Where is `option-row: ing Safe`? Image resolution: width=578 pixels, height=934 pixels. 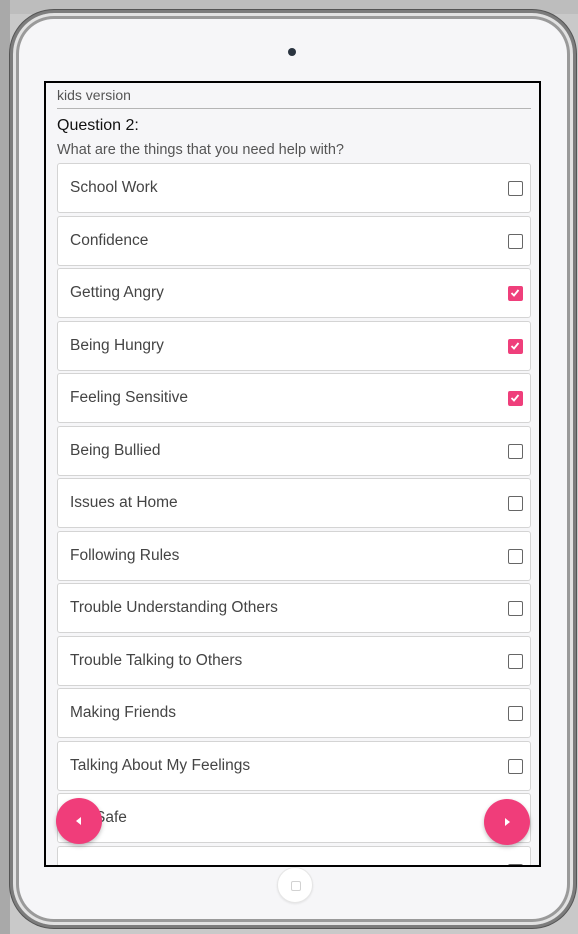
option-row: ing Safe is located at coordinates (294, 818).